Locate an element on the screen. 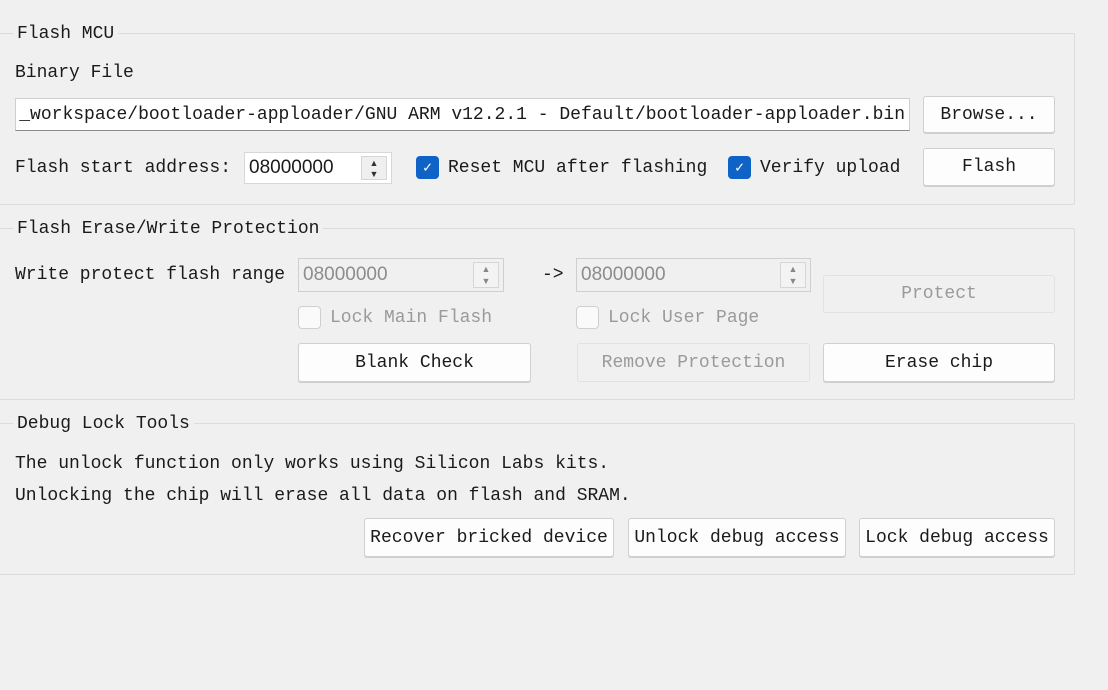 The width and height of the screenshot is (1108, 690). start-address-label: Flash start address: is located at coordinates (123, 168).